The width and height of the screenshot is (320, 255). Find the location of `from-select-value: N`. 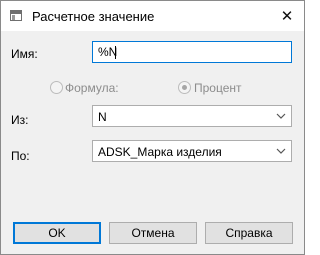

from-select-value: N is located at coordinates (102, 117).